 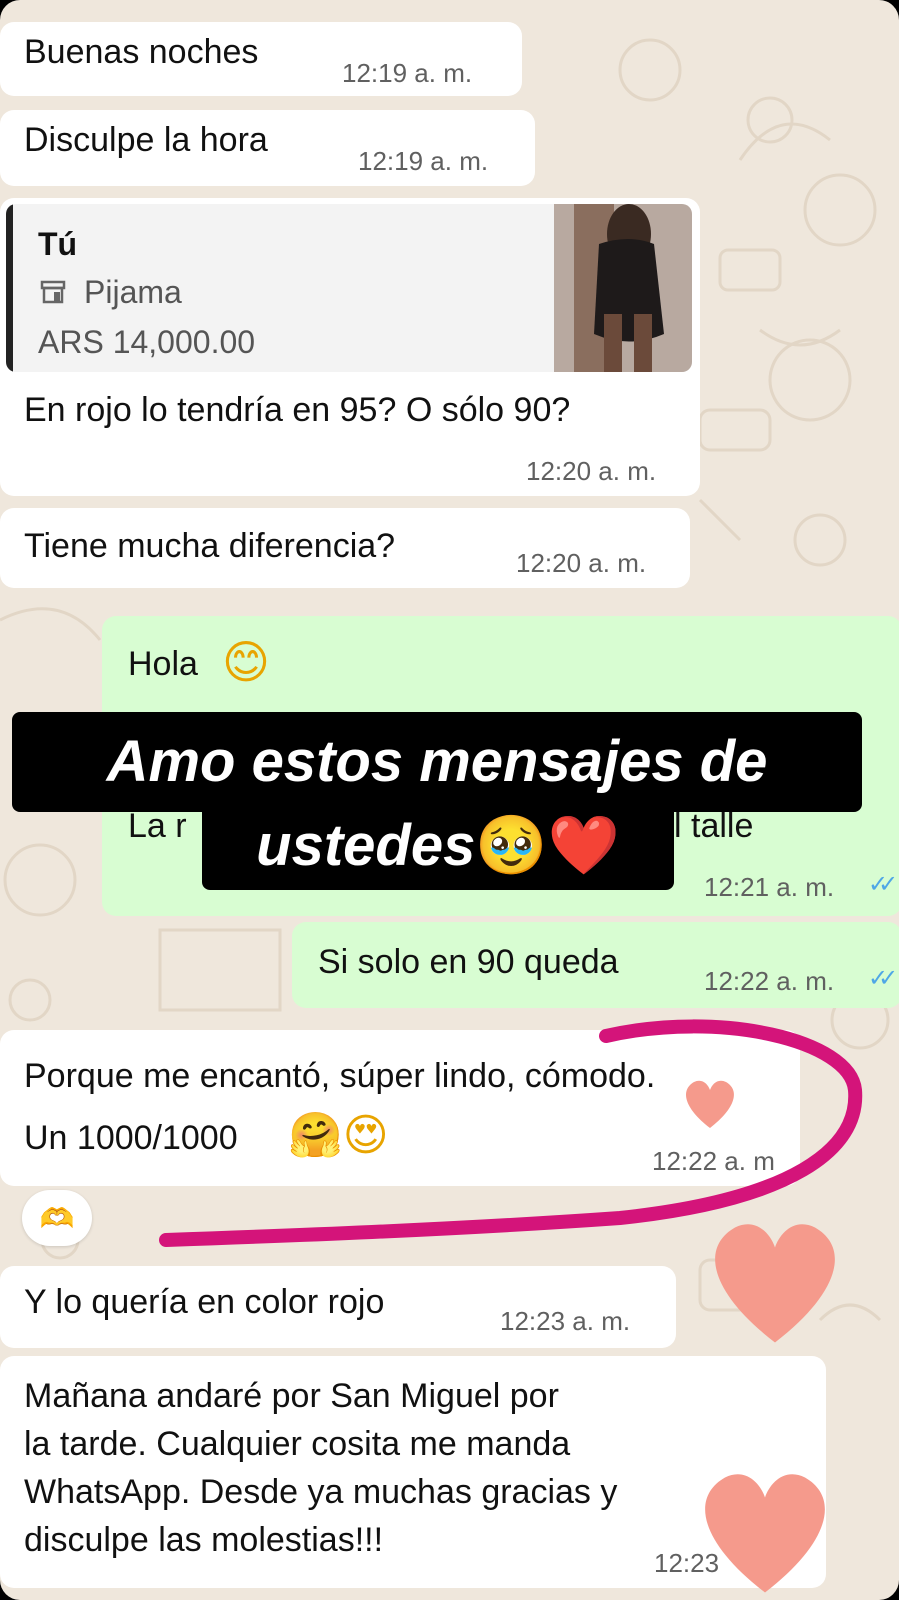 I want to click on caption-text: ustedes, so click(x=366, y=845).